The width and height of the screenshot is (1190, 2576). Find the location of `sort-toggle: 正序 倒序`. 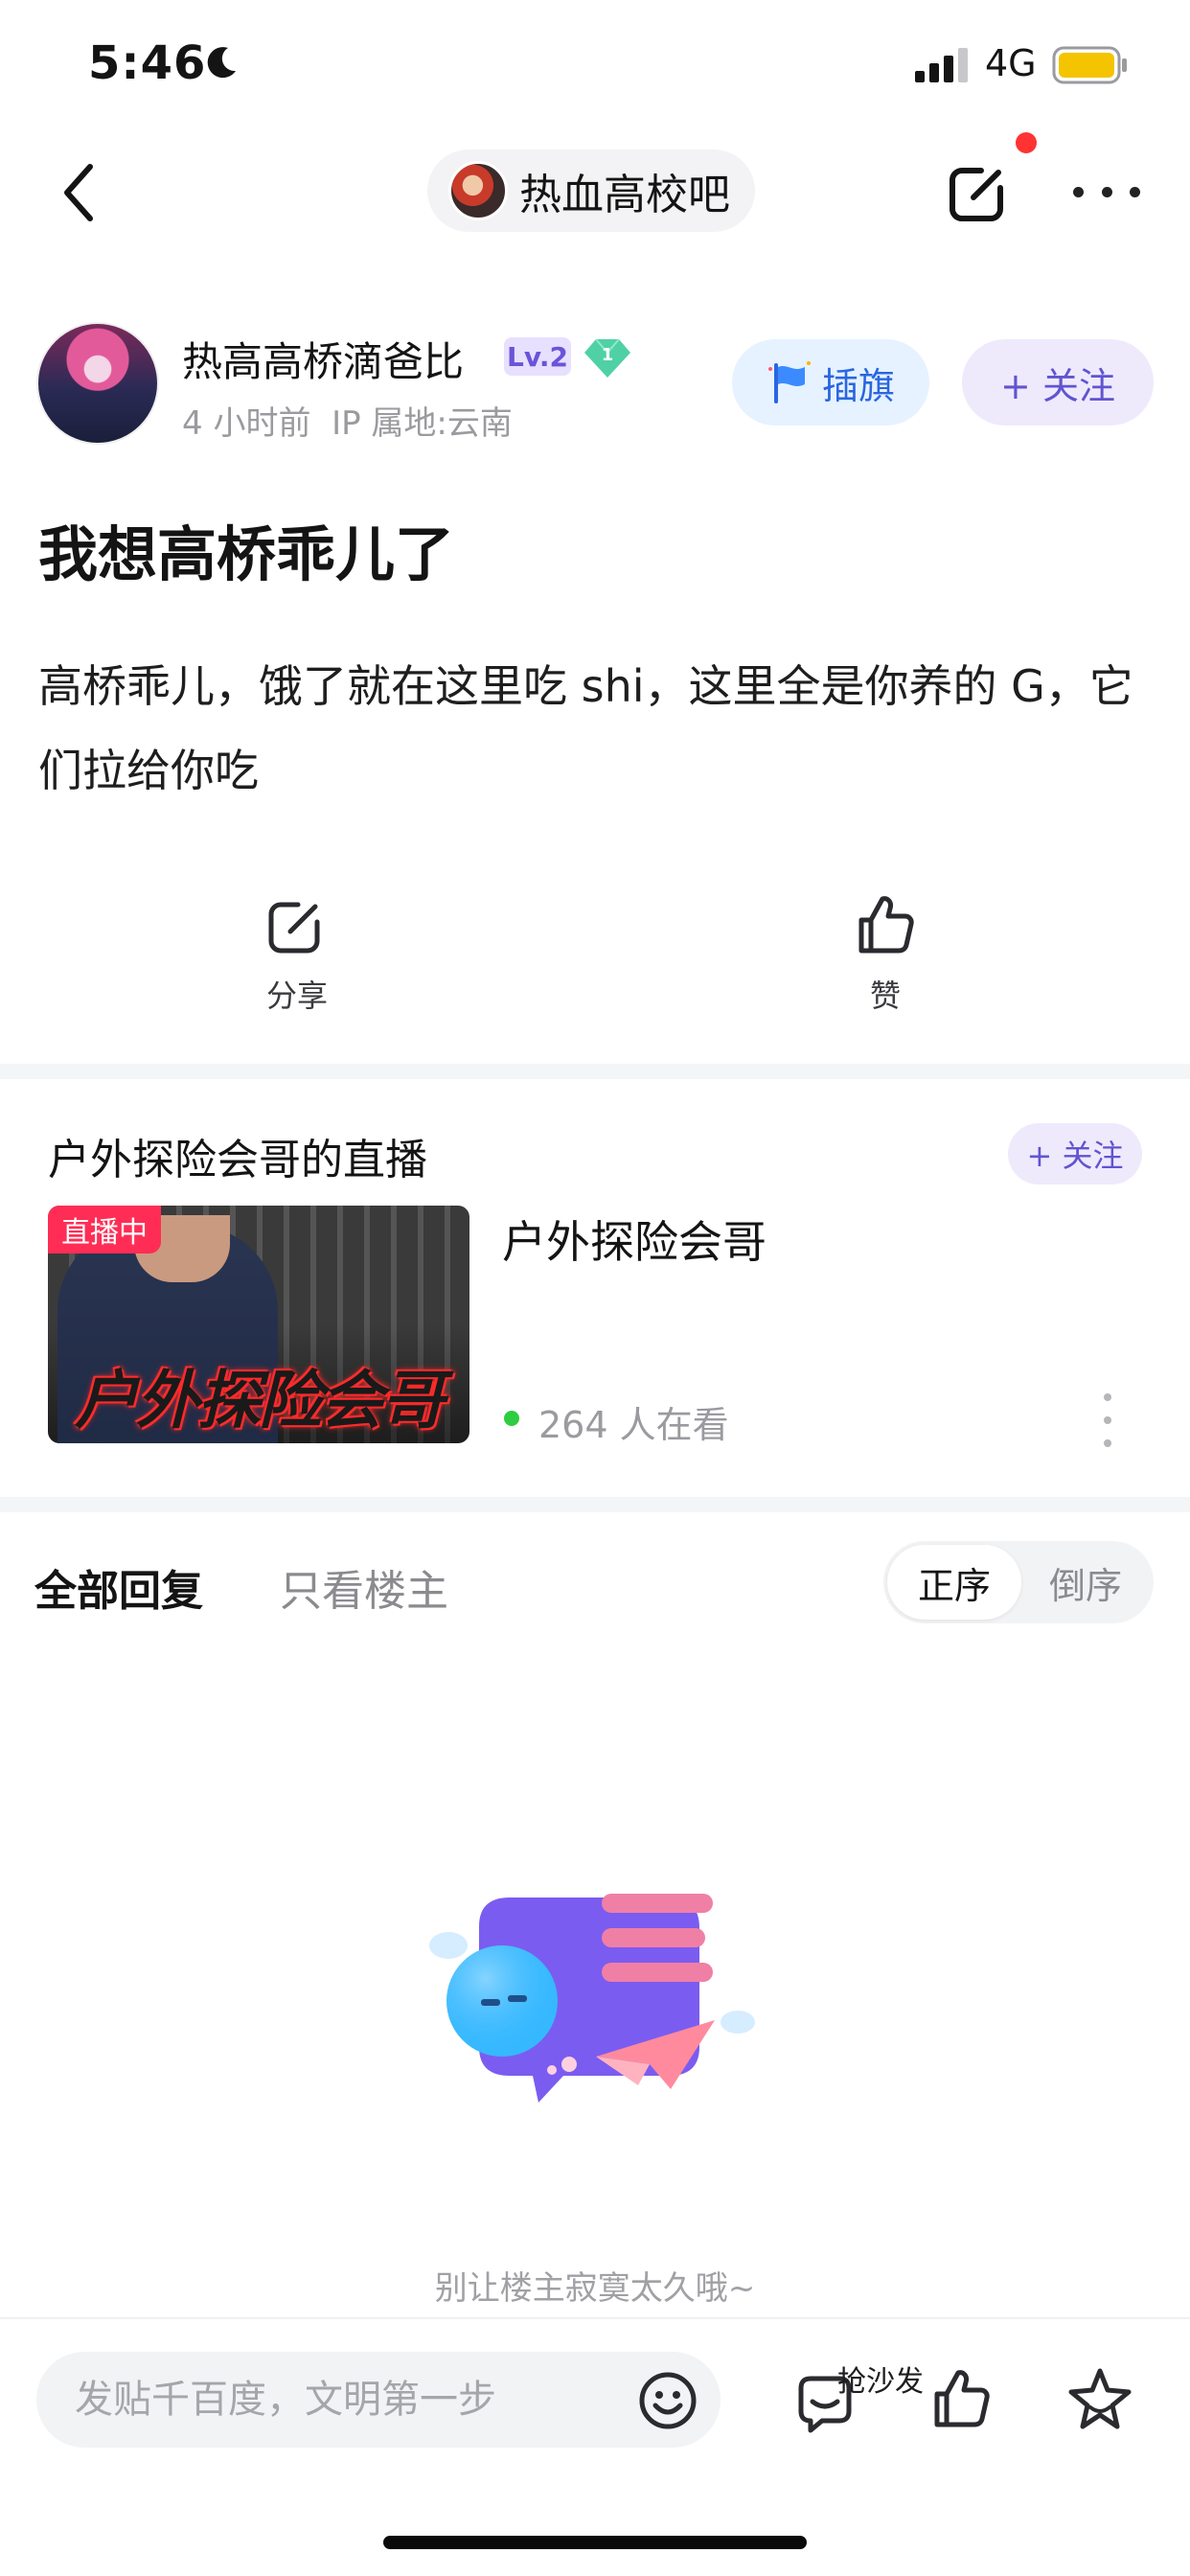

sort-toggle: 正序 倒序 is located at coordinates (1018, 1582).